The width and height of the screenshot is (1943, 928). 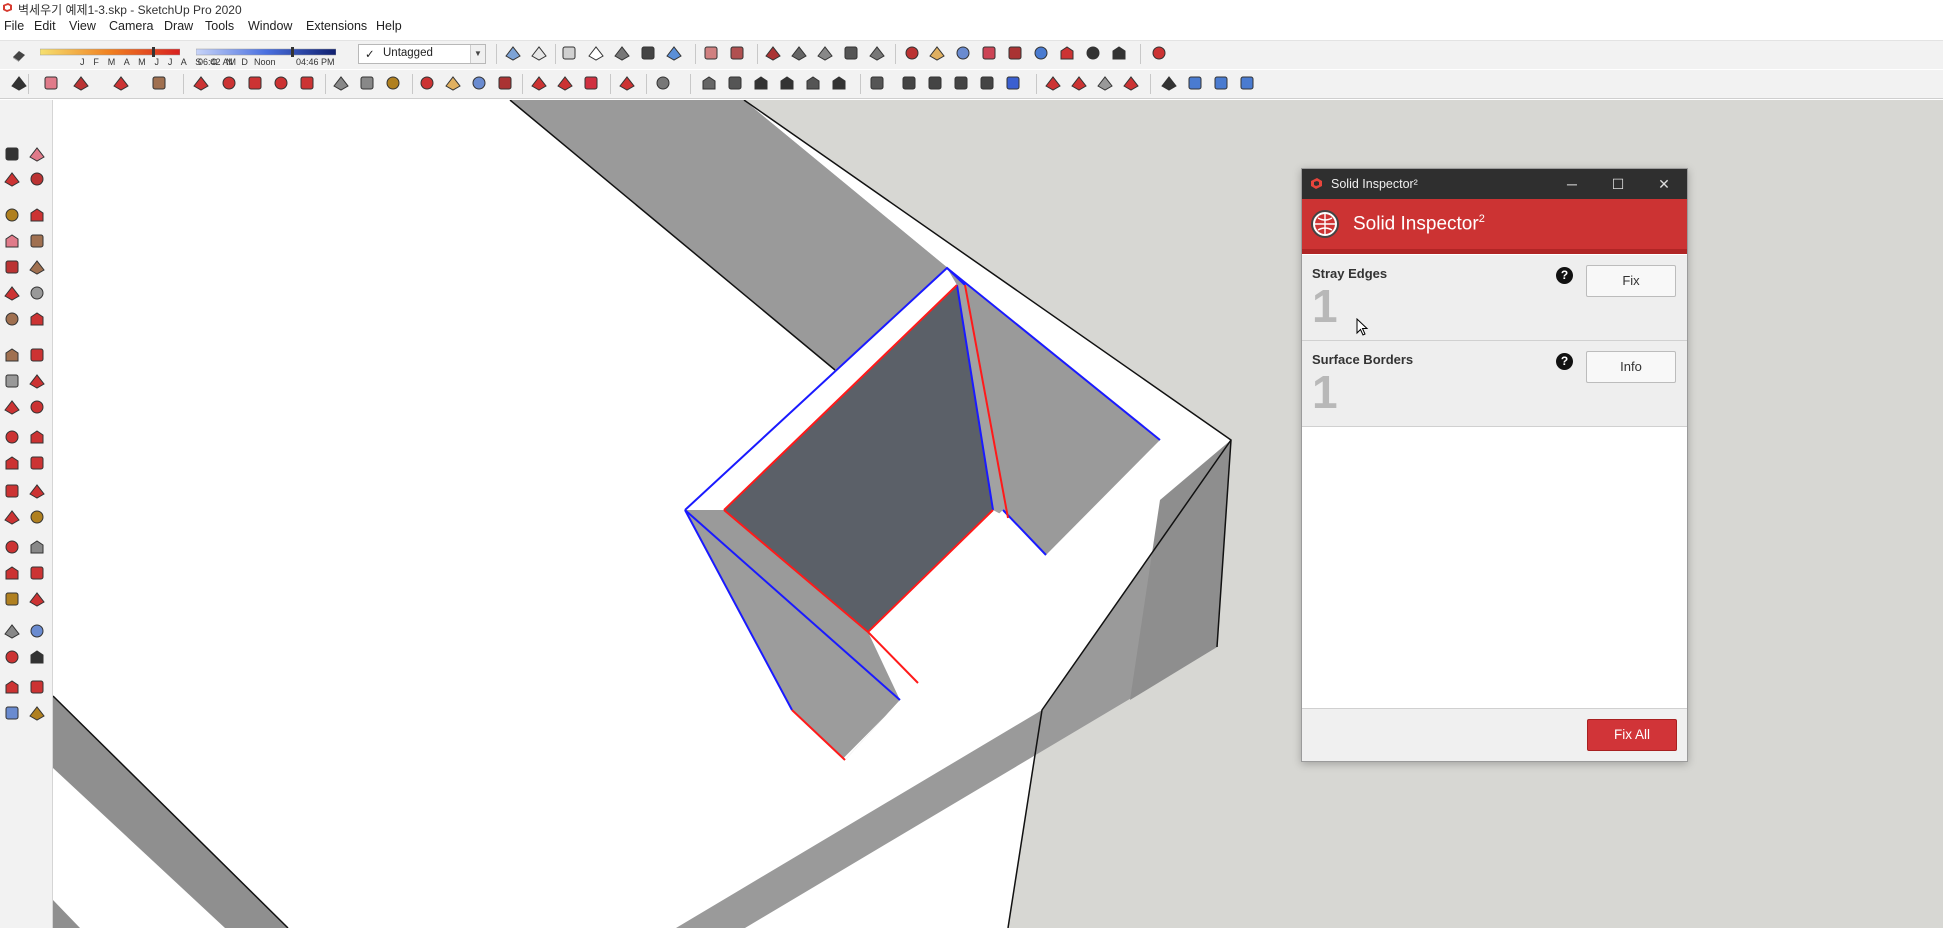 What do you see at coordinates (1631, 367) in the screenshot?
I see `info-button: Info` at bounding box center [1631, 367].